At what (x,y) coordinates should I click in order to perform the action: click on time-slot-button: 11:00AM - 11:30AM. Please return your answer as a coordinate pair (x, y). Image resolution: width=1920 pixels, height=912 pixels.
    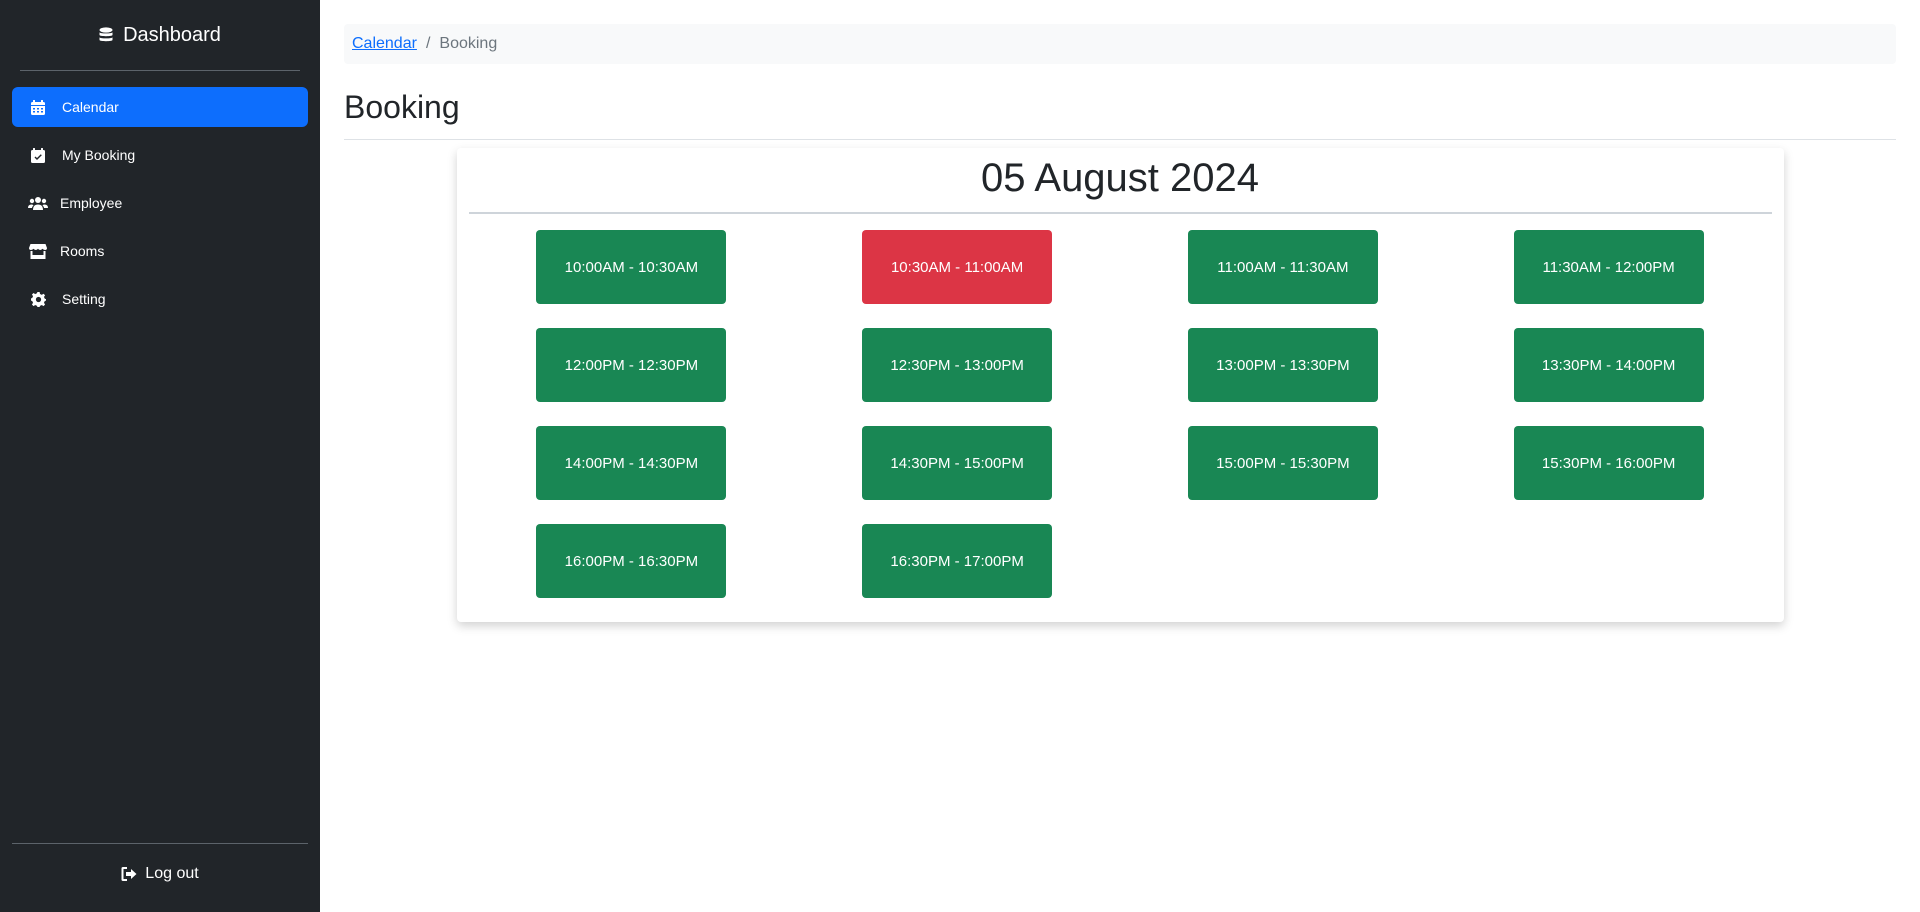
    Looking at the image, I should click on (1282, 267).